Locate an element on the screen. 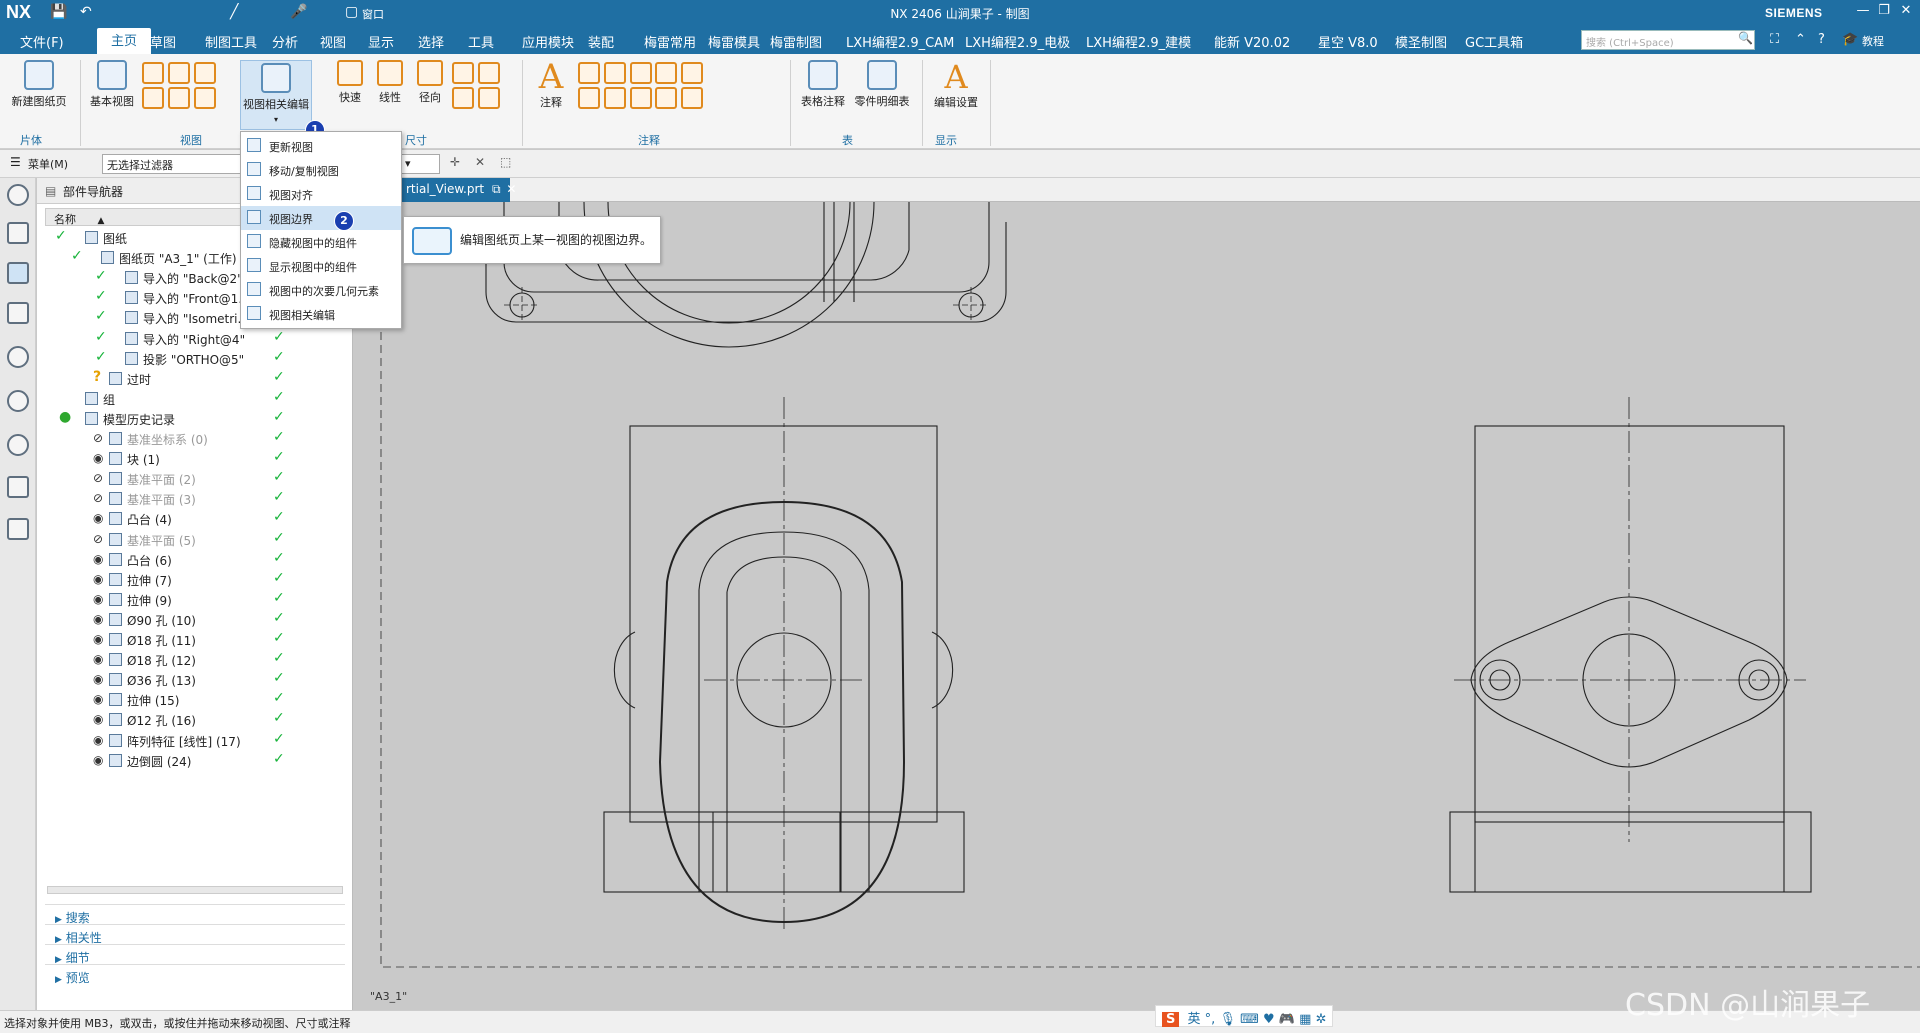 The width and height of the screenshot is (1920, 1033). dropdown-item: 视图相关编辑 is located at coordinates (321, 314).